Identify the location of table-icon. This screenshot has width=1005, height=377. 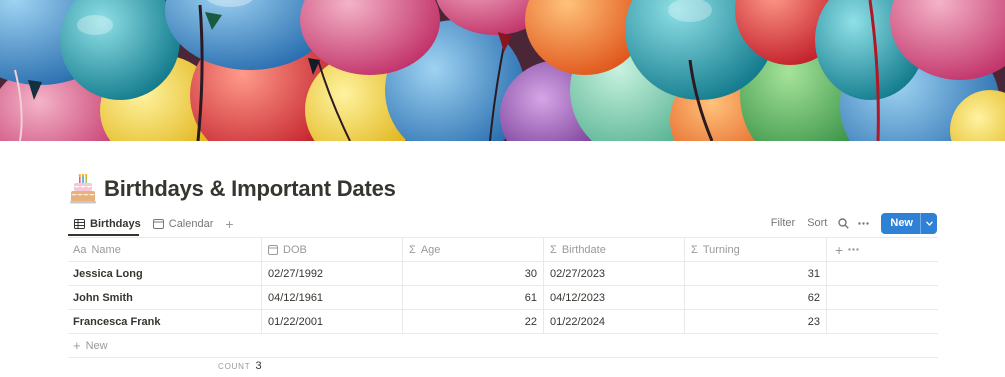
(79, 224).